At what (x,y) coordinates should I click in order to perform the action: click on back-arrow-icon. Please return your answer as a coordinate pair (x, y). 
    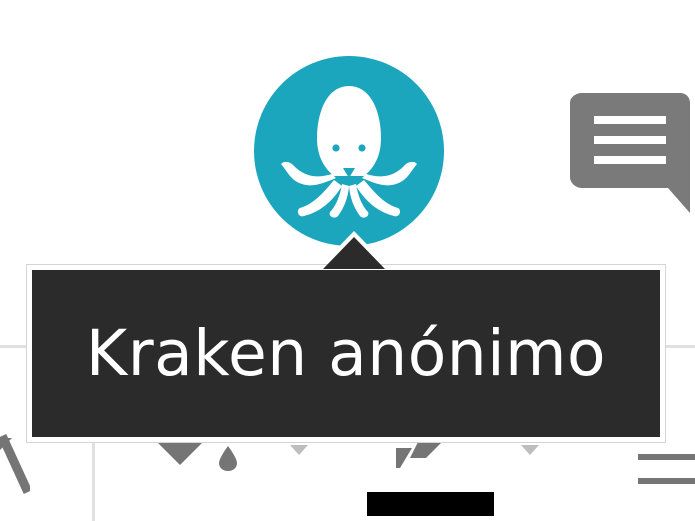
    Looking at the image, I should click on (16, 455).